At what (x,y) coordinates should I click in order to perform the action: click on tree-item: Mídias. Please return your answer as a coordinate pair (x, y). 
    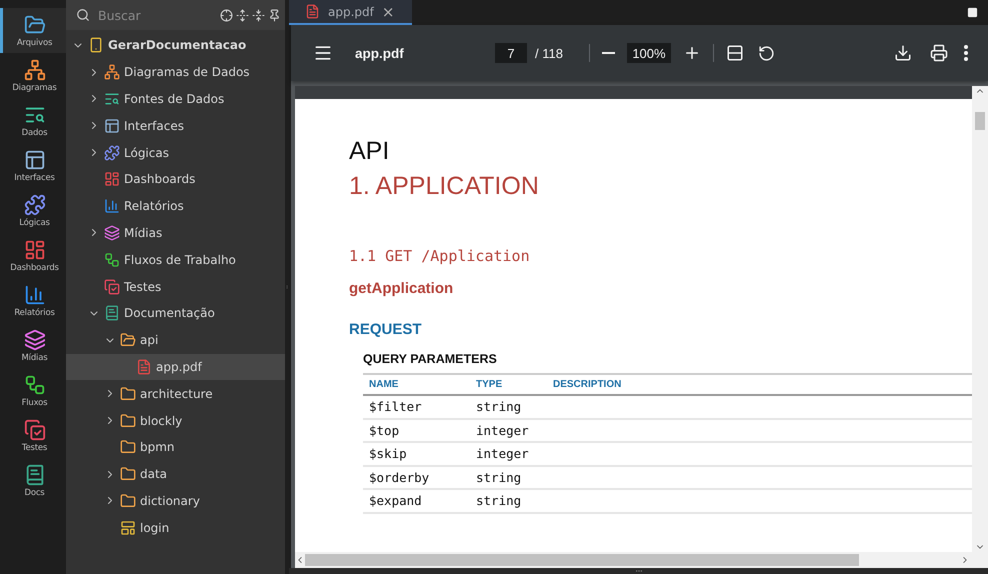
    Looking at the image, I should click on (175, 233).